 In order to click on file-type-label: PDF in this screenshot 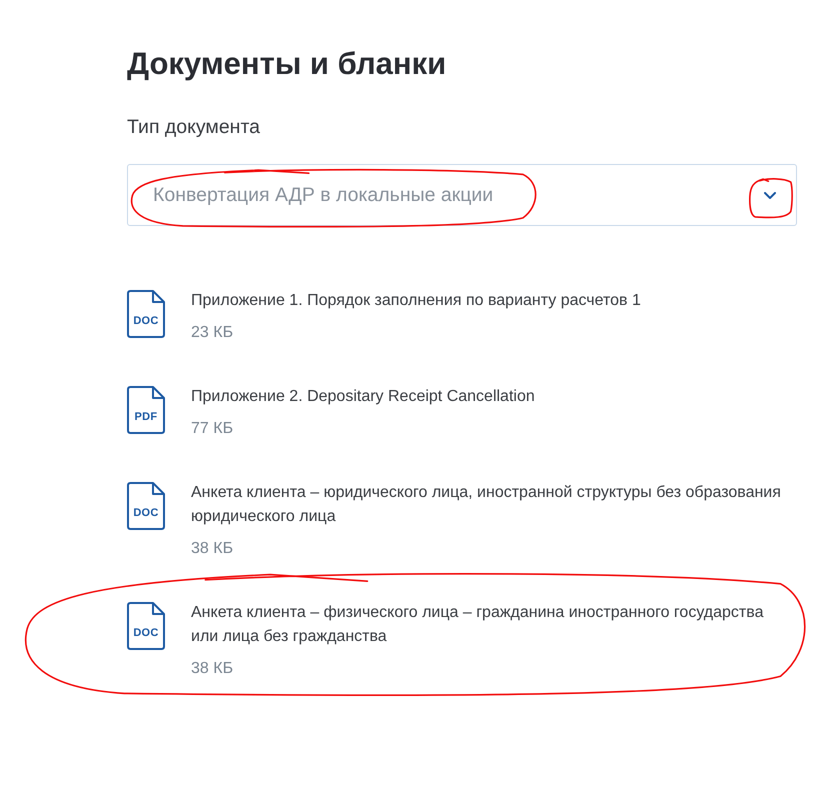, I will do `click(146, 417)`.